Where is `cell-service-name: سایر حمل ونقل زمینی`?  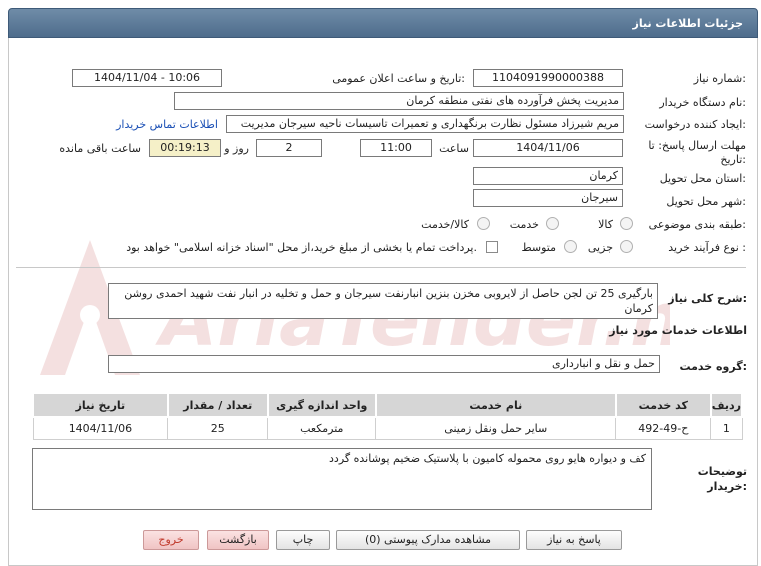 cell-service-name: سایر حمل ونقل زمینی is located at coordinates (496, 428).